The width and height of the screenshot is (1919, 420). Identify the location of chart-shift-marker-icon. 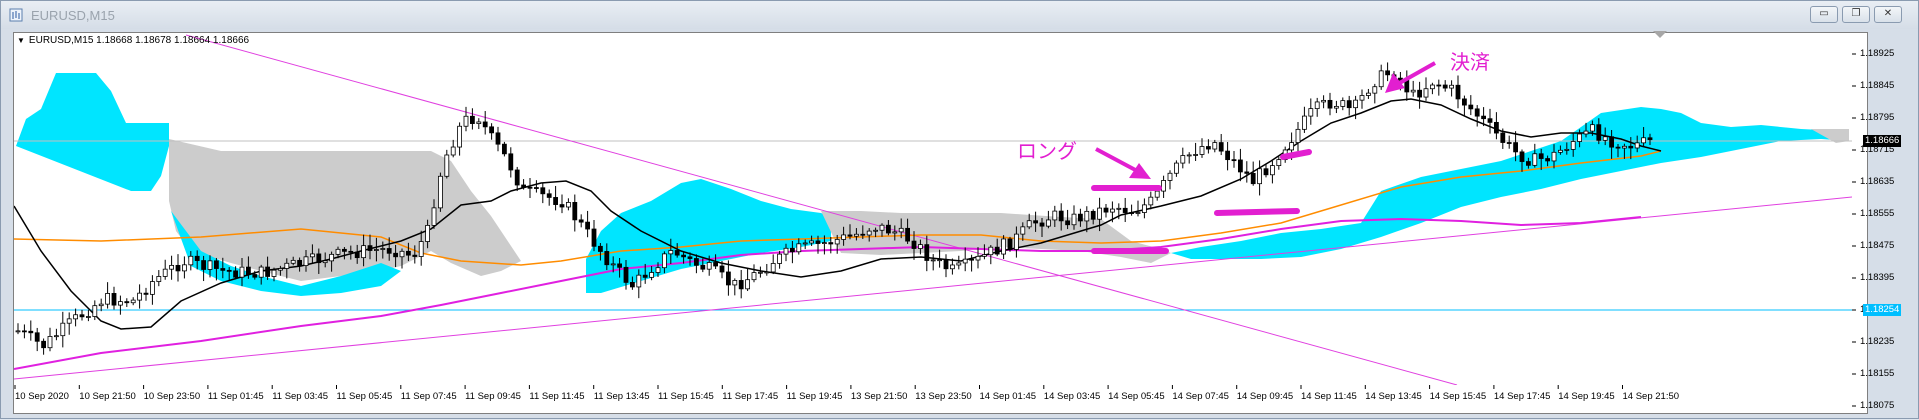
(1660, 34).